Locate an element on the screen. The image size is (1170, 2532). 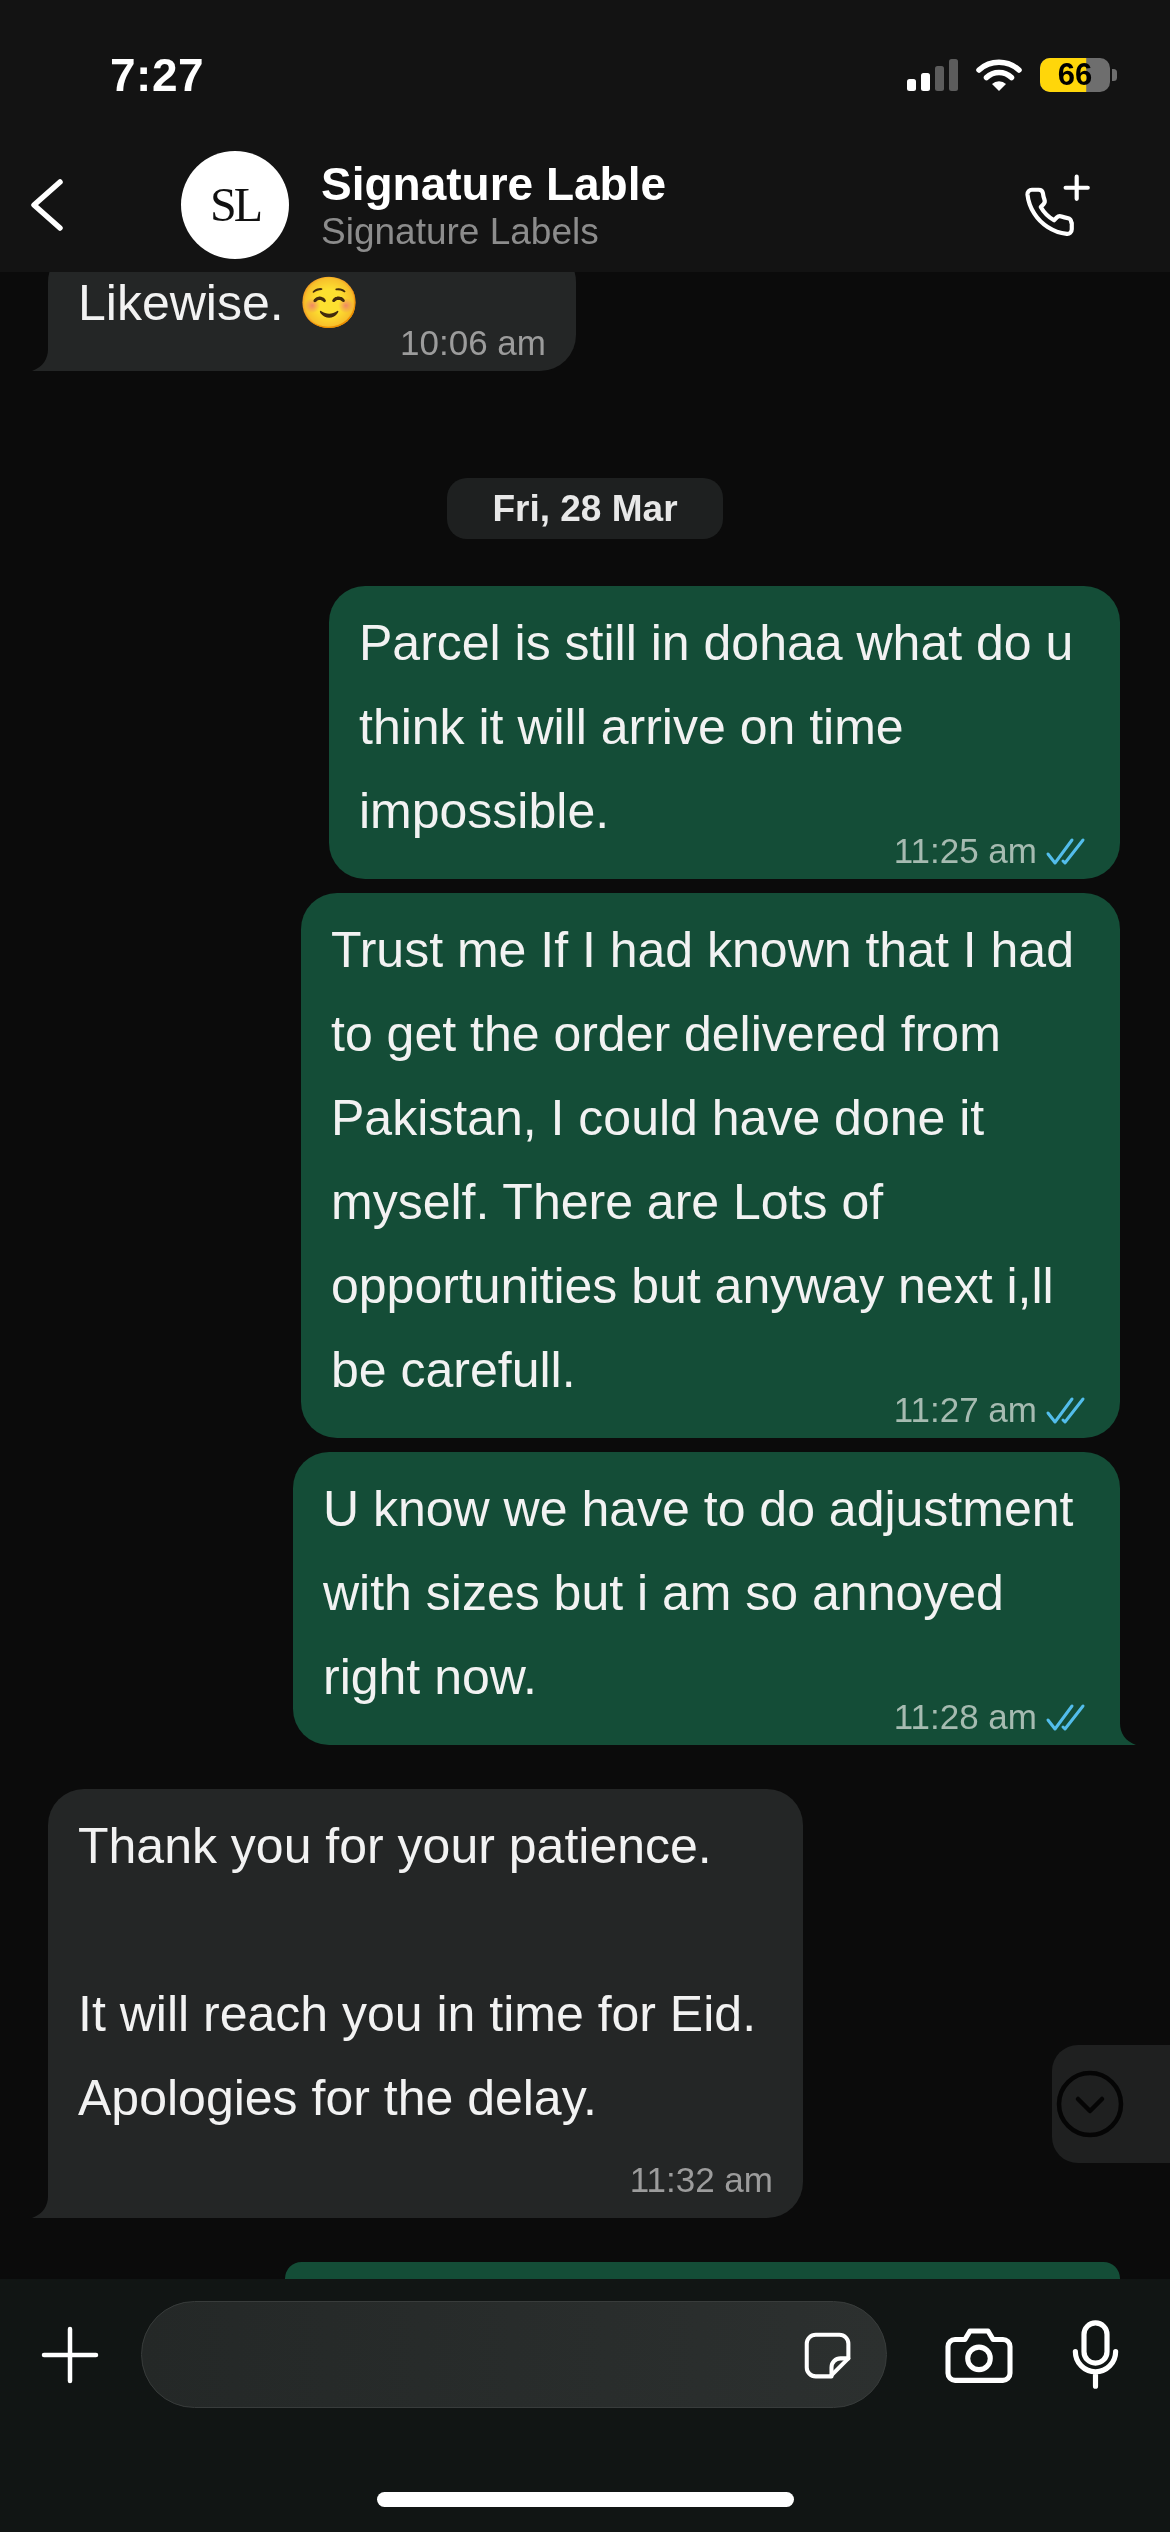
contact-subtitle: Signature Labels is located at coordinates (460, 232).